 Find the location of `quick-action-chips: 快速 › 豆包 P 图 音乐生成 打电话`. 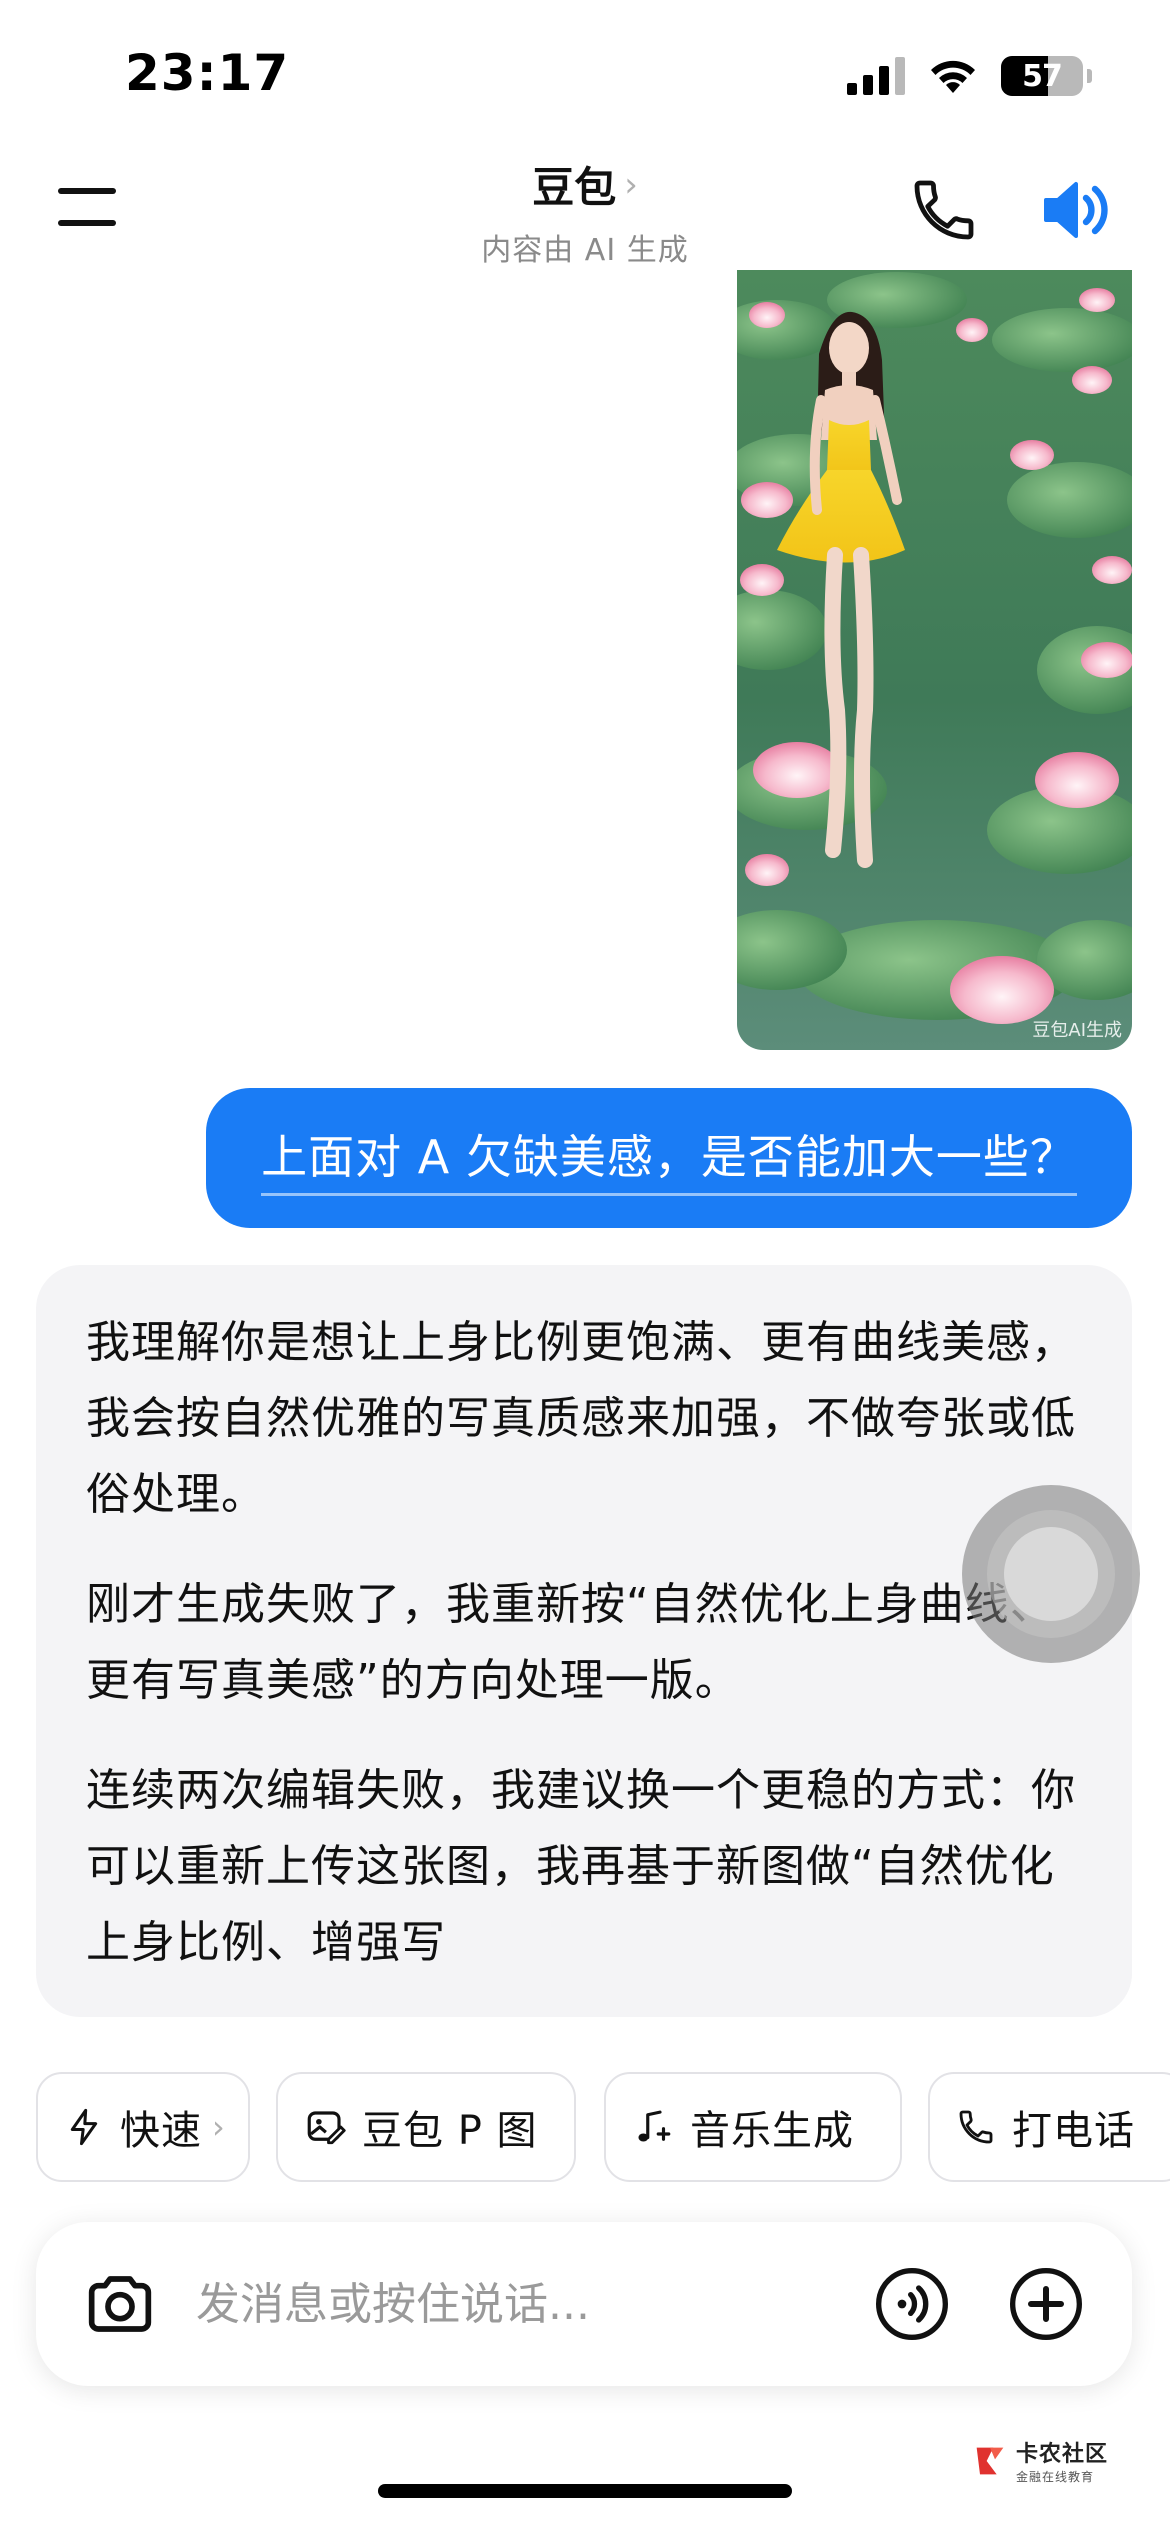

quick-action-chips: 快速 › 豆包 P 图 音乐生成 打电话 is located at coordinates (603, 2127).